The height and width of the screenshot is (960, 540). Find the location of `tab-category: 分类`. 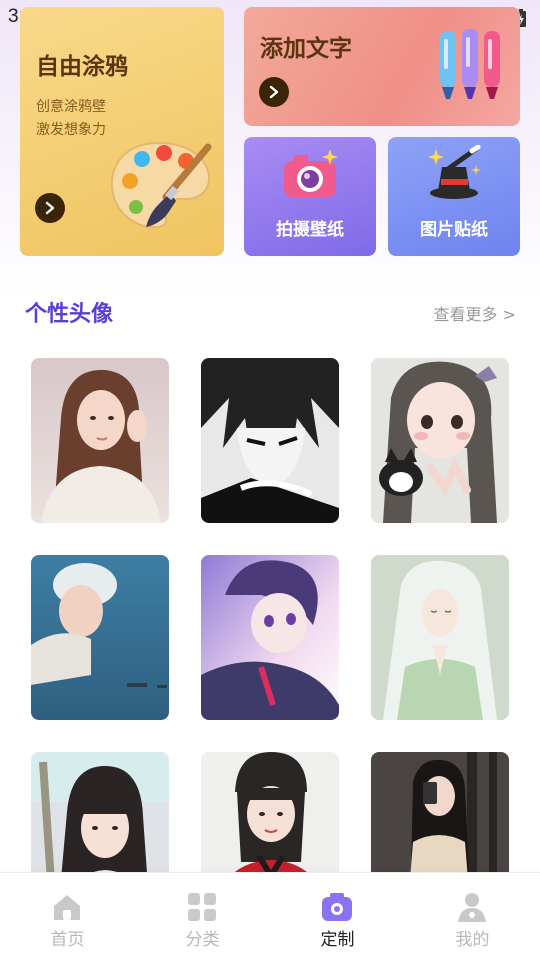

tab-category: 分类 is located at coordinates (202, 916).